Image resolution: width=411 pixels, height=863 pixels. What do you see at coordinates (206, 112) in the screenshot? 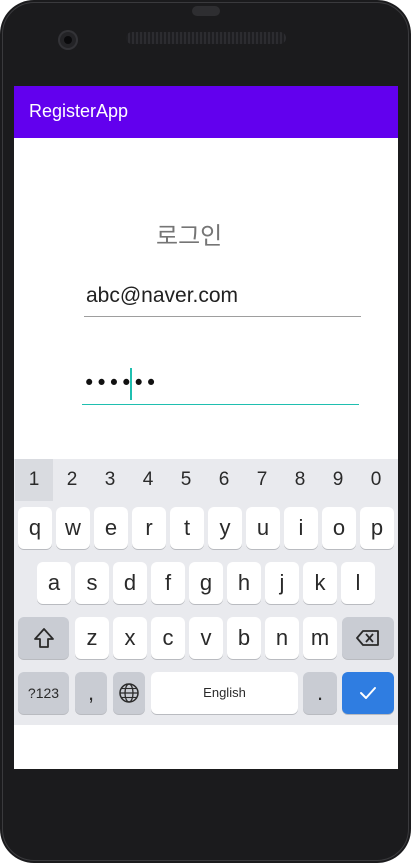
I see `app-bar: RegisterApp` at bounding box center [206, 112].